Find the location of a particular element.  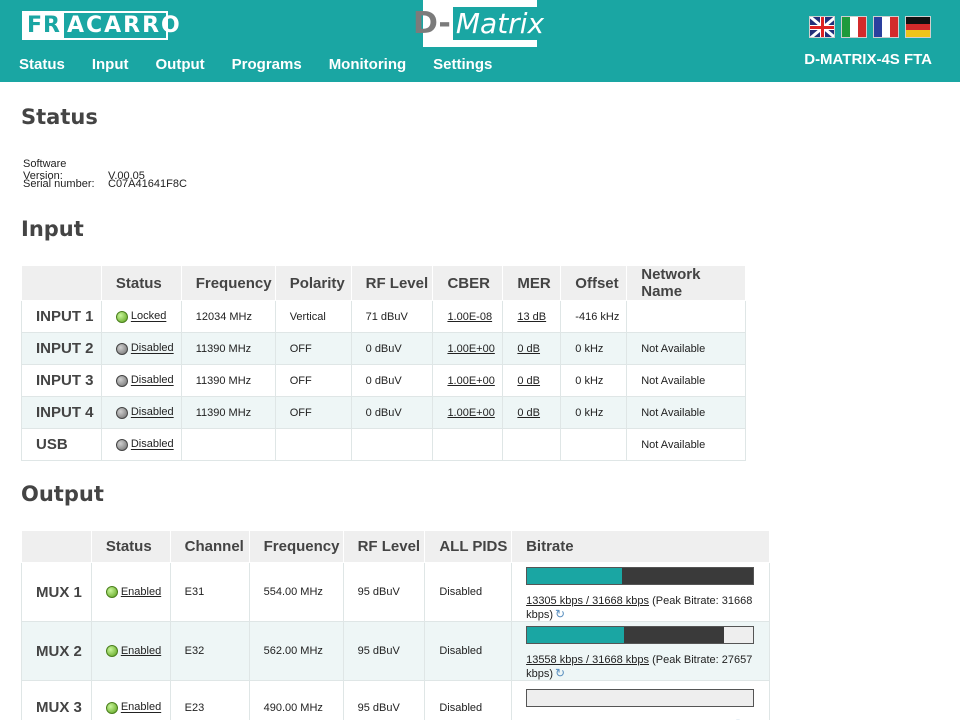

output-title: Output is located at coordinates (62, 494).